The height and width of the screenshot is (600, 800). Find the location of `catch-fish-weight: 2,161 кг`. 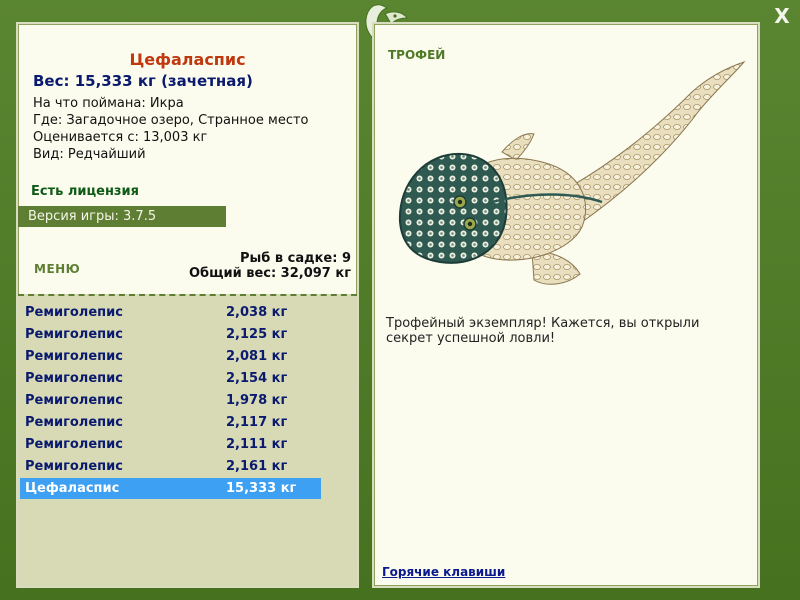

catch-fish-weight: 2,161 кг is located at coordinates (257, 466).